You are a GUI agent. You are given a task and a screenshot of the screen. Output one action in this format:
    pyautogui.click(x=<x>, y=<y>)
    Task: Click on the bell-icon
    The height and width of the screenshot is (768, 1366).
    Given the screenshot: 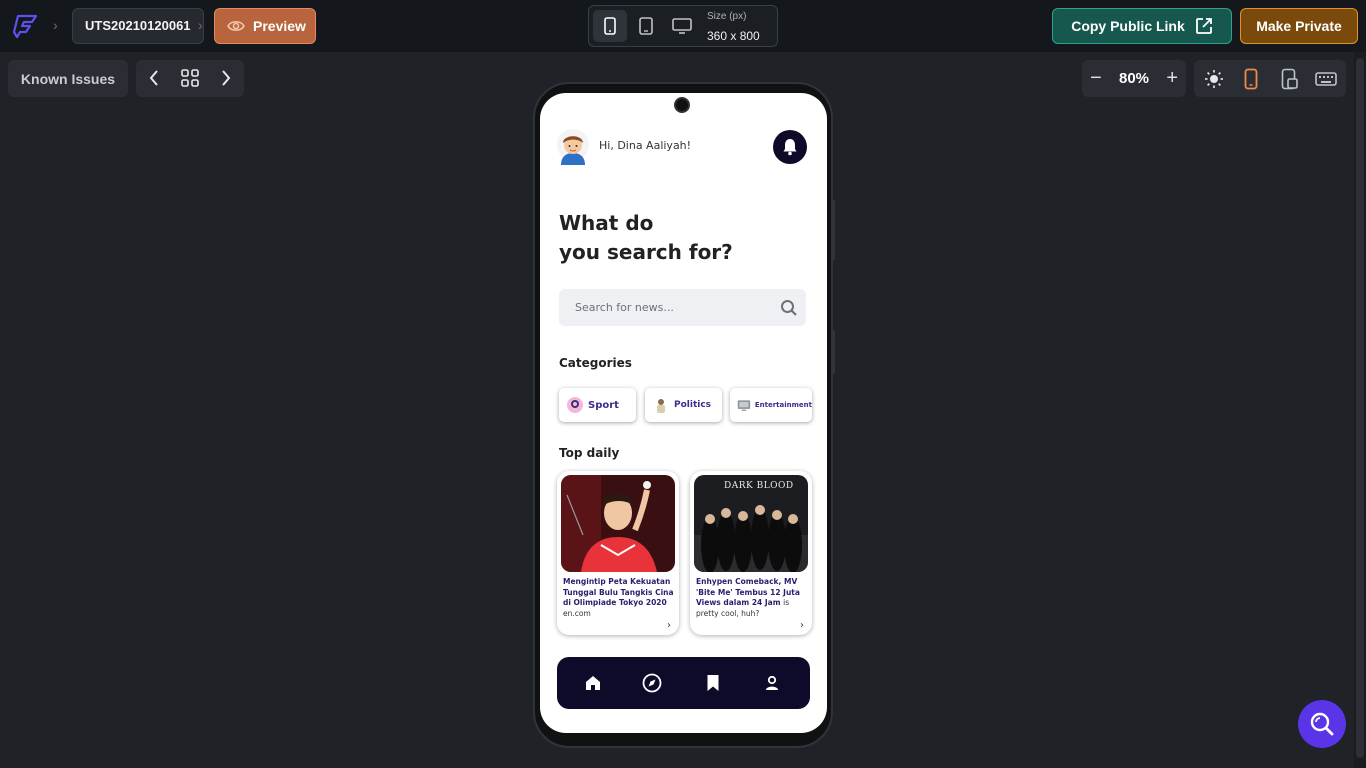 What is the action you would take?
    pyautogui.click(x=790, y=147)
    